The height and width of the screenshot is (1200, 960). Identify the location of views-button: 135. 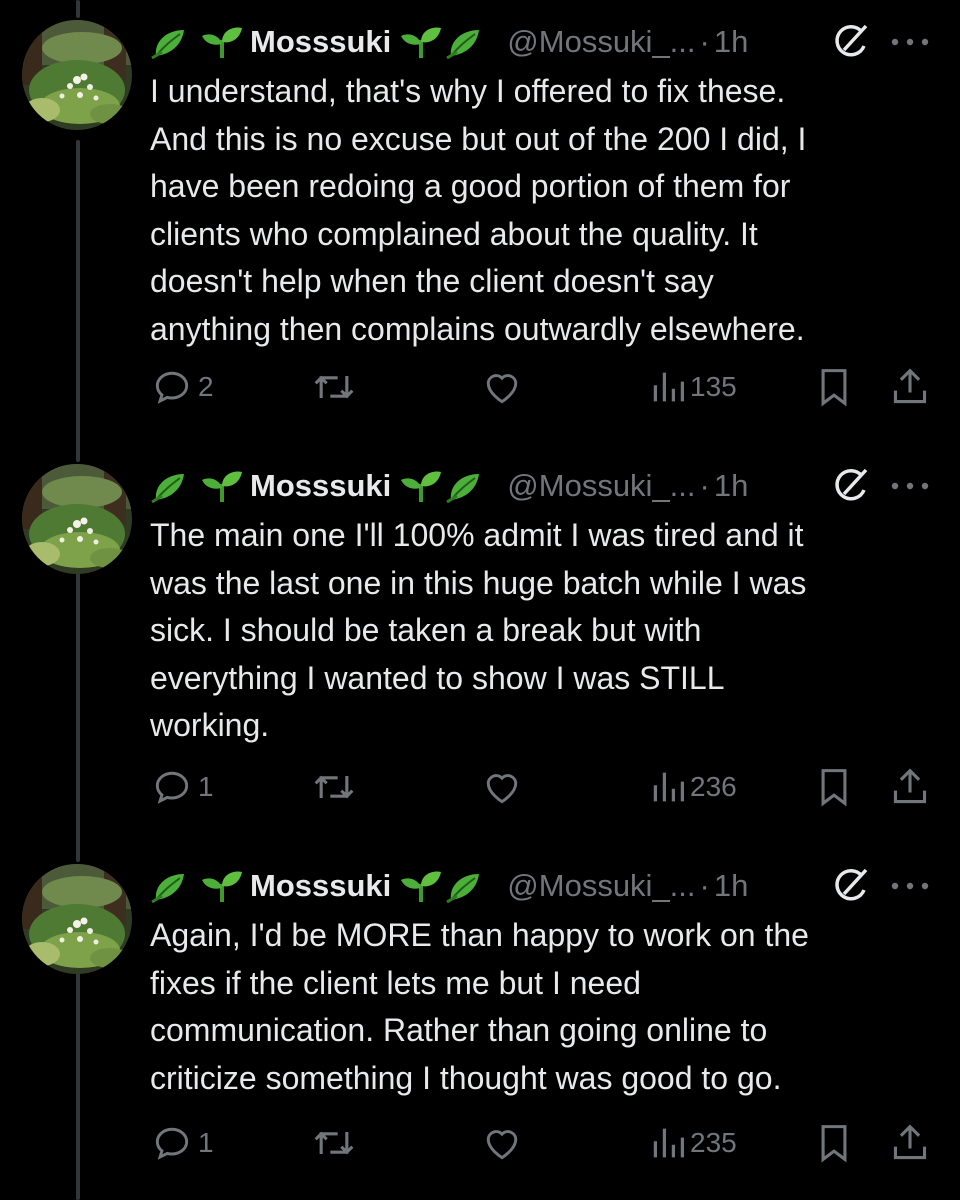
(693, 387).